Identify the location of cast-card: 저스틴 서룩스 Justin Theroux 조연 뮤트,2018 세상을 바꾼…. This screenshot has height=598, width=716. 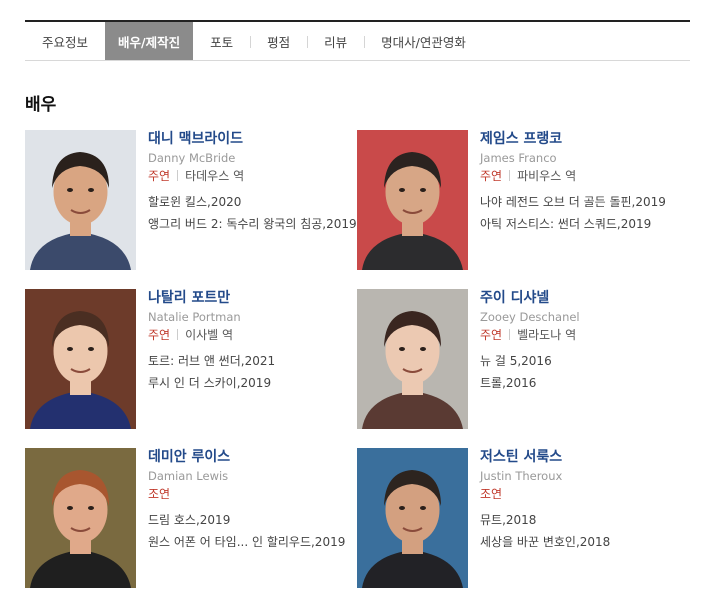
(527, 518).